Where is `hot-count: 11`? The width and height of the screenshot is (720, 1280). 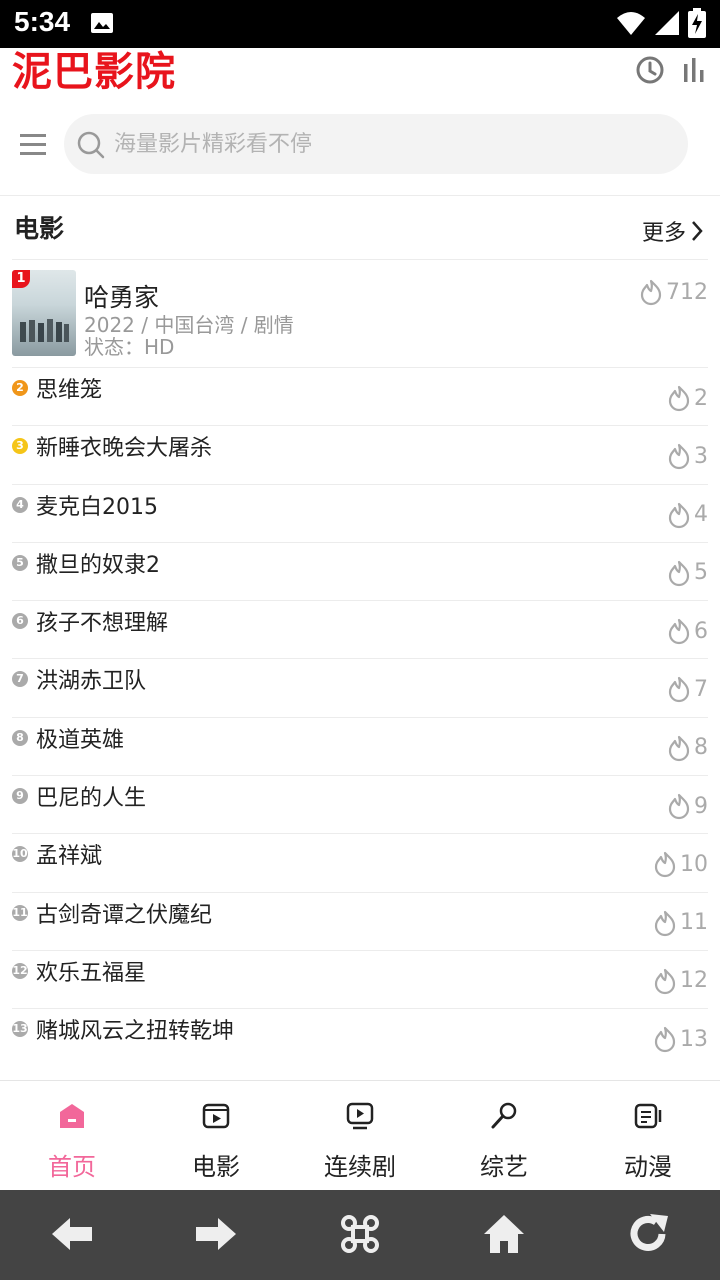 hot-count: 11 is located at coordinates (680, 923).